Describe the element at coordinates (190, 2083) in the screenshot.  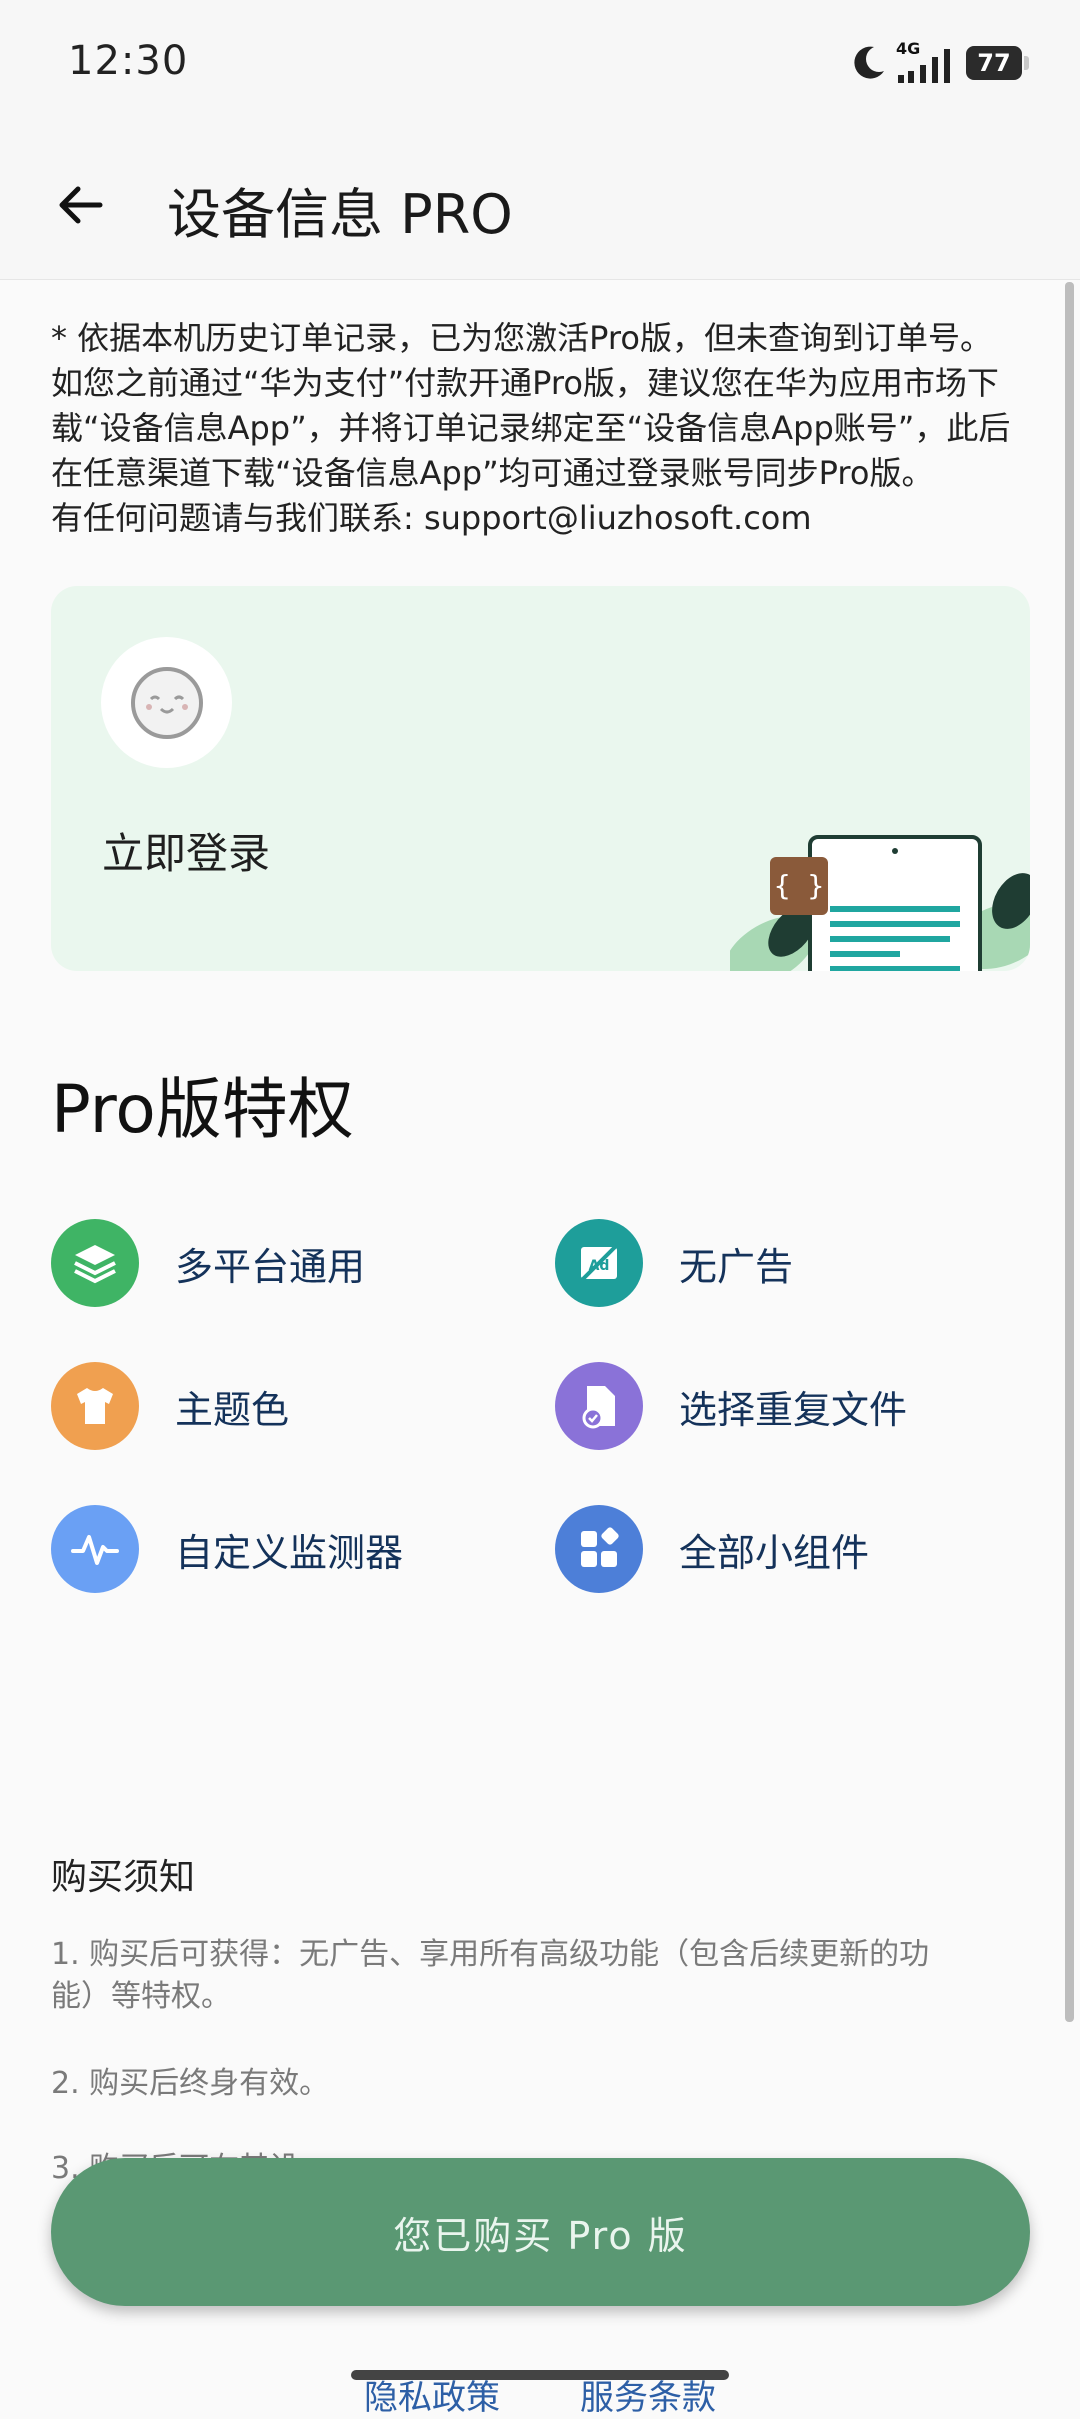
I see `purchase-note-2: 2. 购买后终身有效。` at that location.